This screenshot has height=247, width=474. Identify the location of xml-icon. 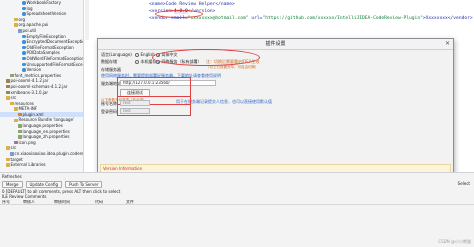
(20, 114).